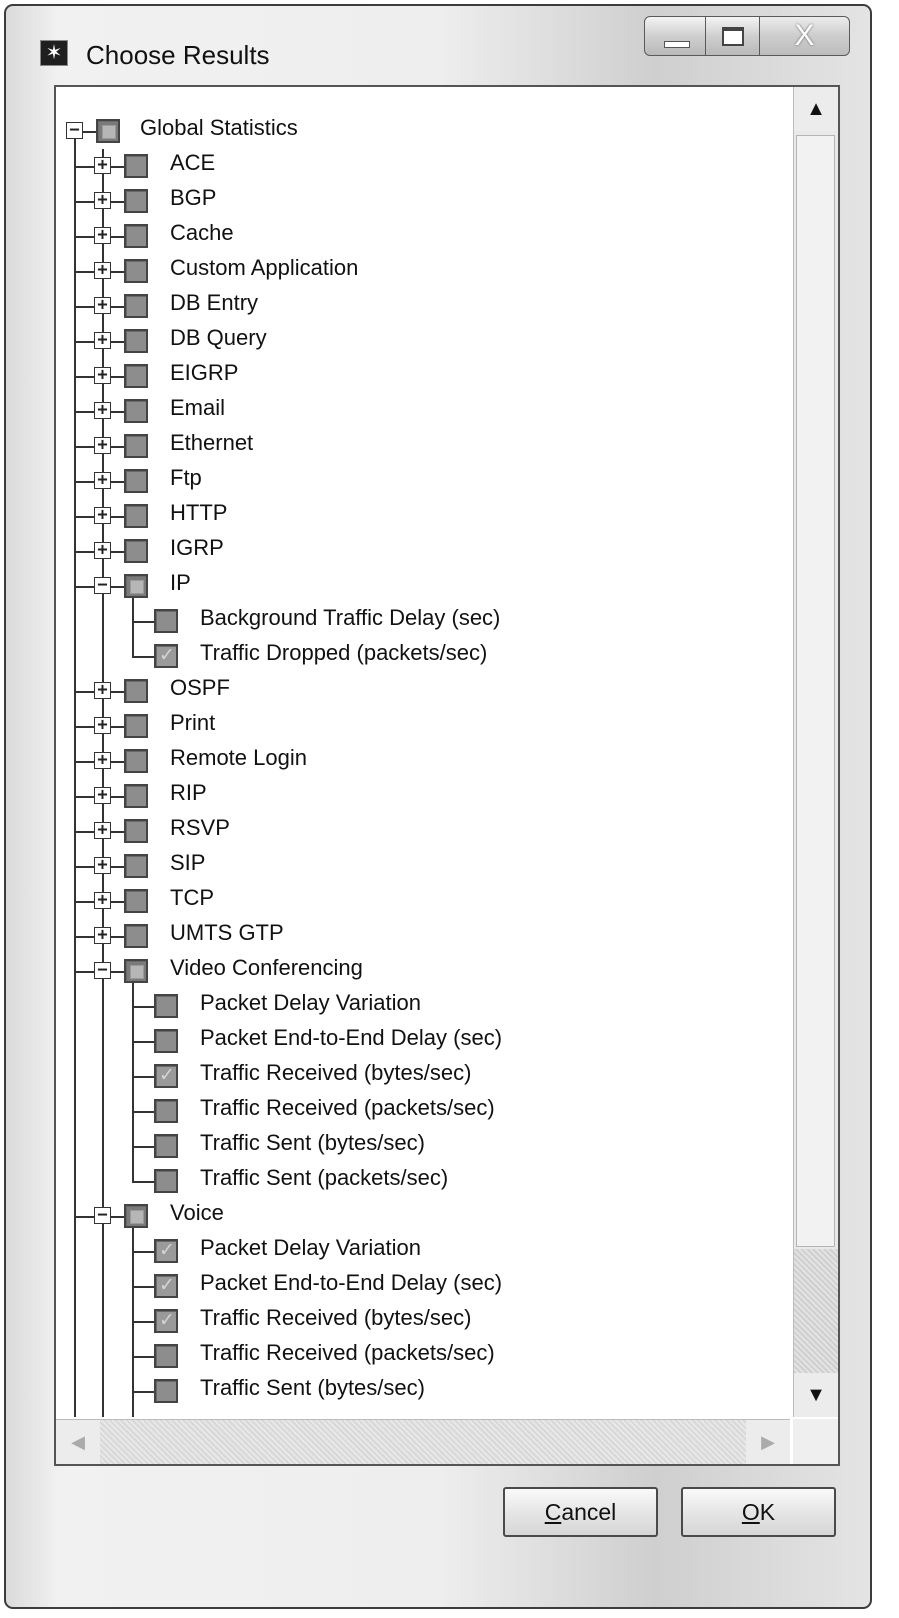 Image resolution: width=899 pixels, height=1618 pixels. I want to click on tree-node-row: + Cache, so click(423, 236).